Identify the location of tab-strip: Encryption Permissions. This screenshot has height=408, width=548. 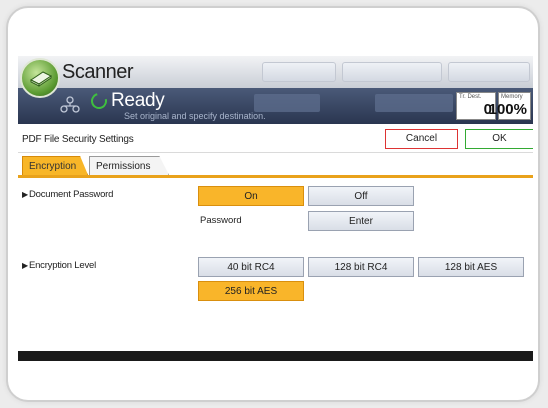
(275, 164).